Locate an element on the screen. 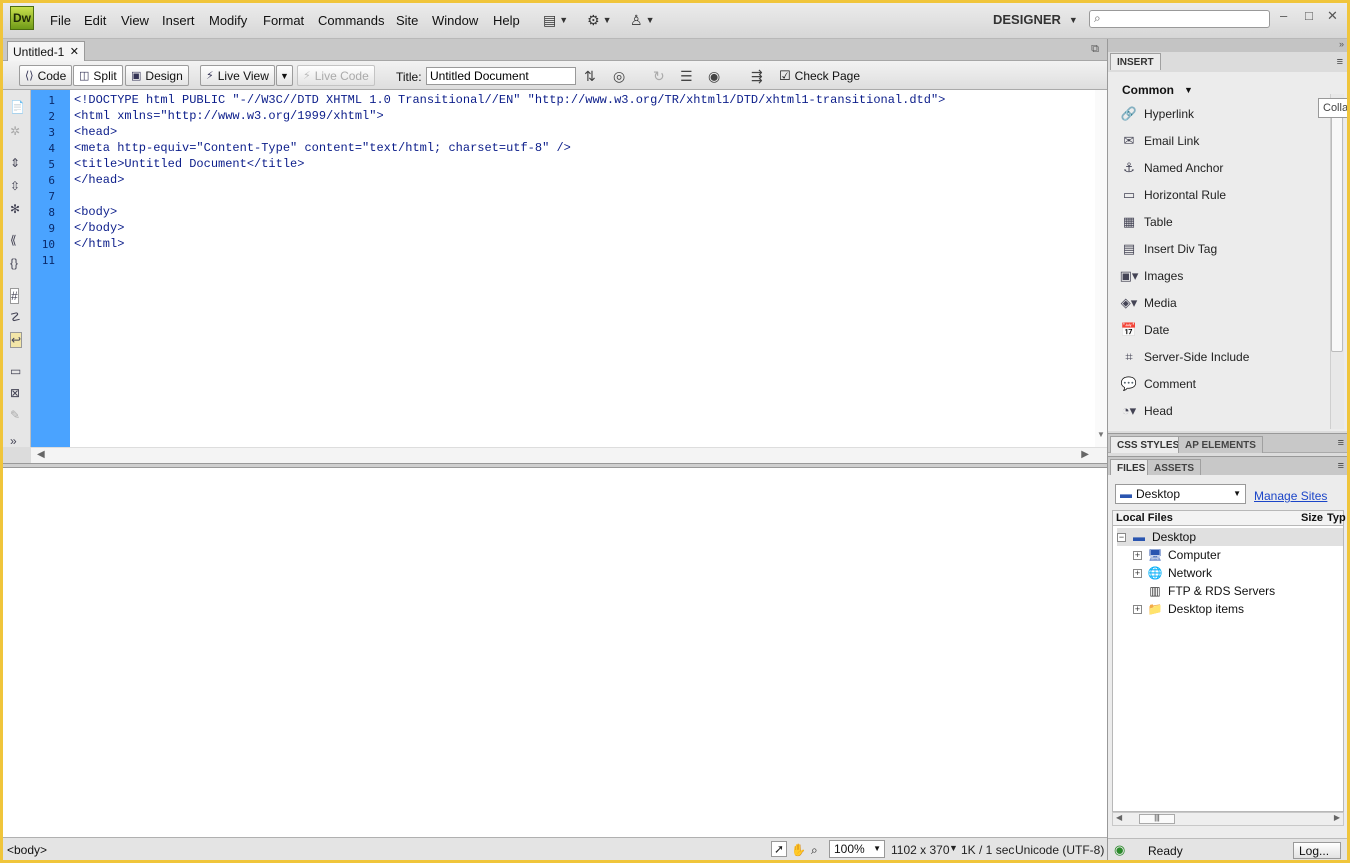 The width and height of the screenshot is (1350, 863). validate-icon: ⇶ is located at coordinates (757, 76).